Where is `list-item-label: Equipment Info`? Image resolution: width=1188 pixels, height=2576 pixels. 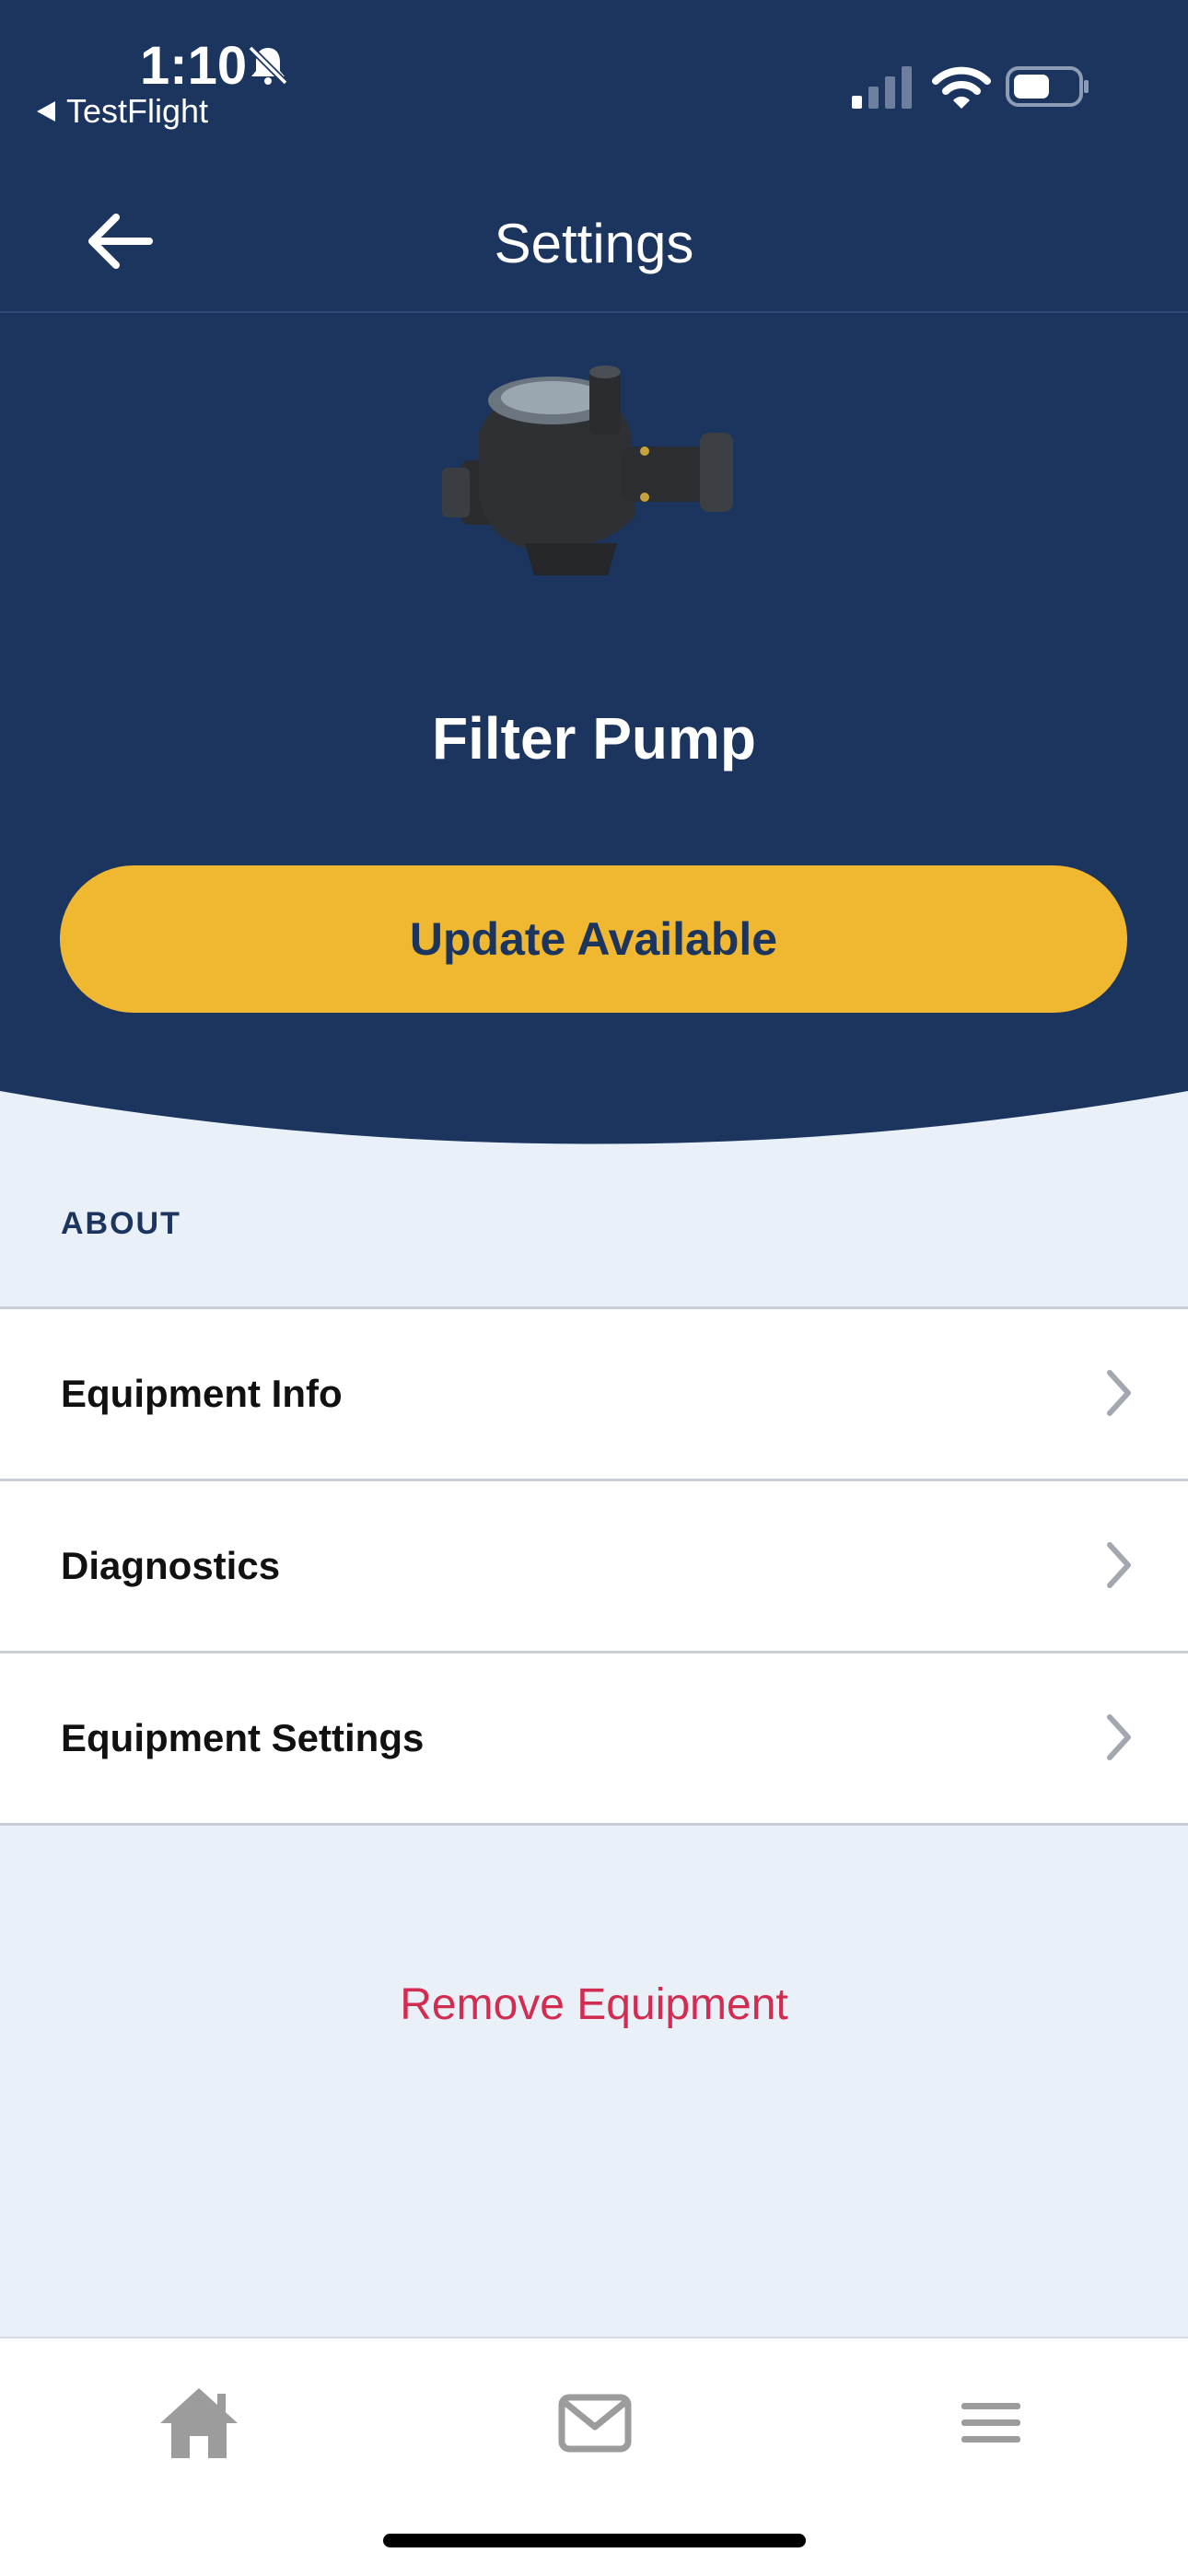 list-item-label: Equipment Info is located at coordinates (202, 1393).